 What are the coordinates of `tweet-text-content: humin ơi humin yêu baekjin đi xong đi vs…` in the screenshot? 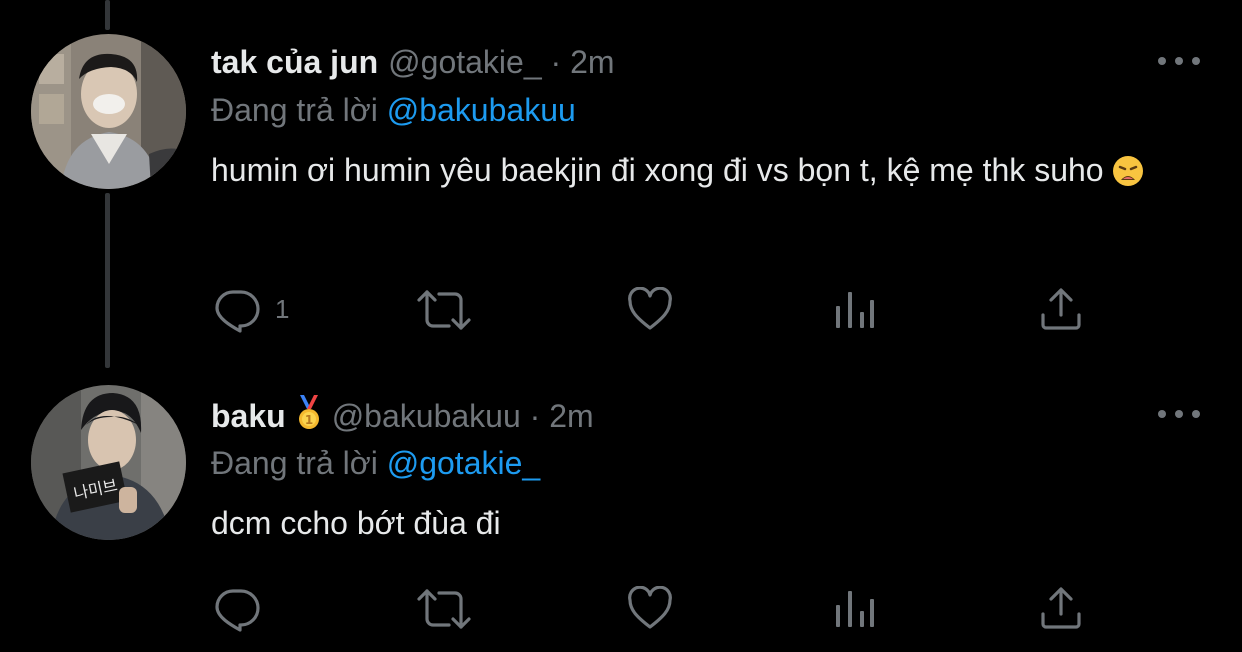 It's located at (657, 170).